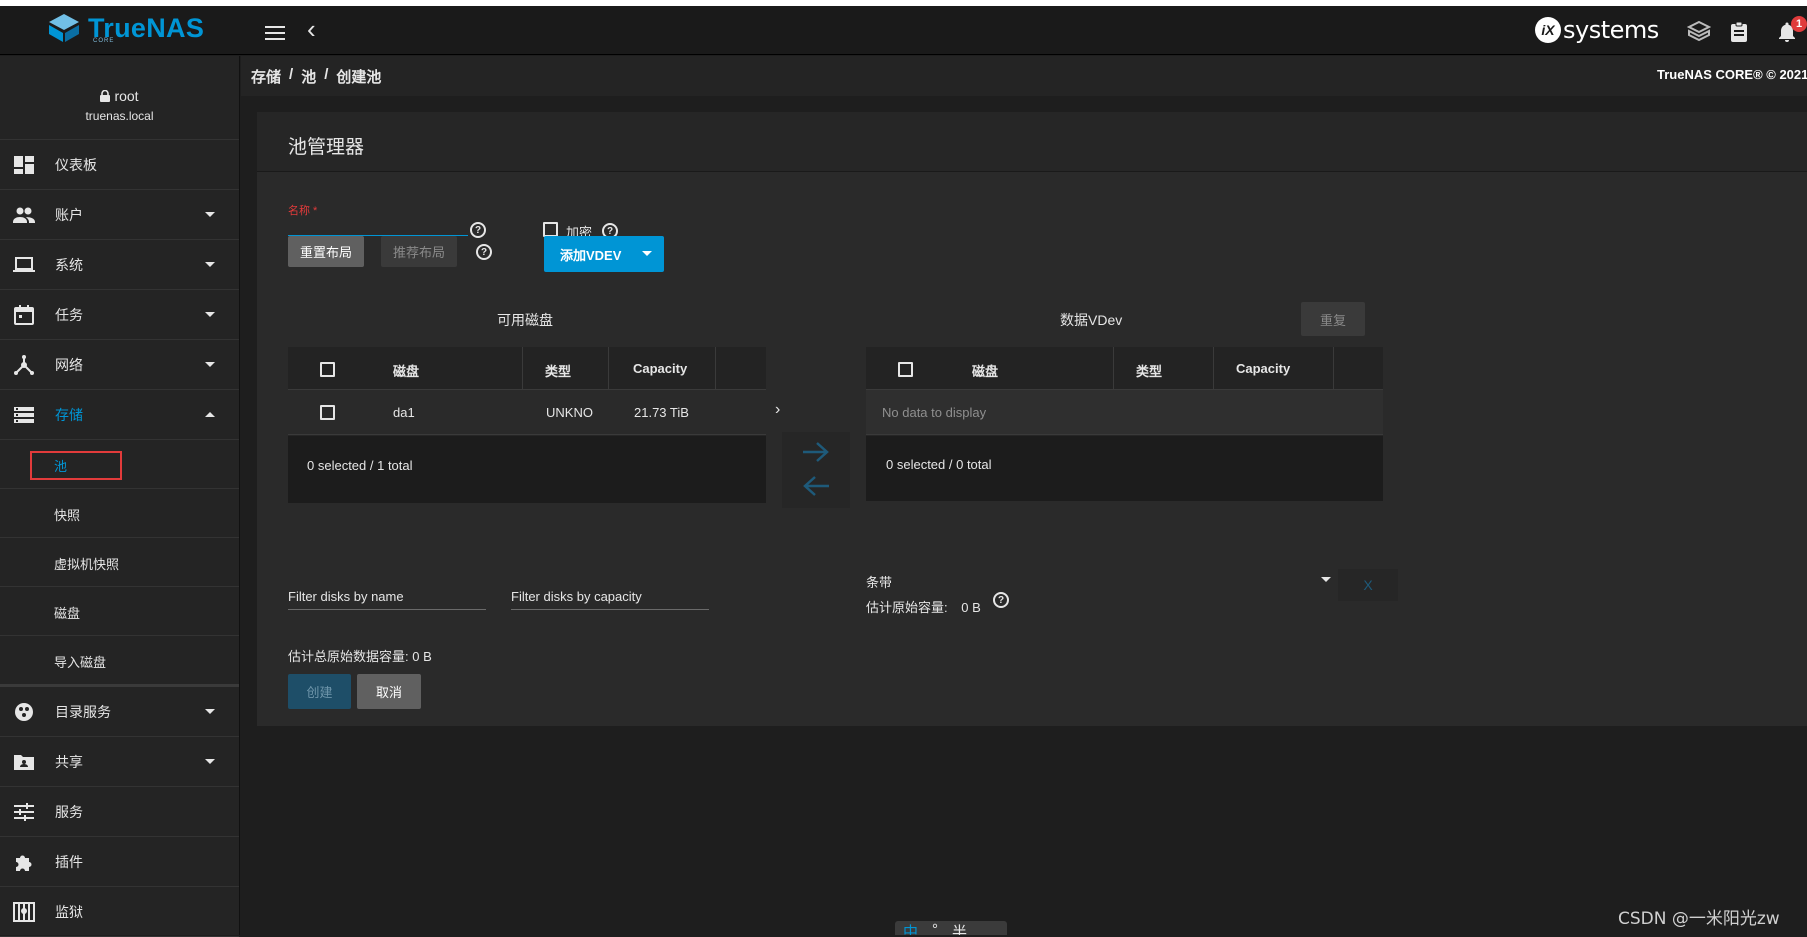  What do you see at coordinates (534, 412) in the screenshot?
I see `table-row: da1 UNKNO 21.73 TiB ›` at bounding box center [534, 412].